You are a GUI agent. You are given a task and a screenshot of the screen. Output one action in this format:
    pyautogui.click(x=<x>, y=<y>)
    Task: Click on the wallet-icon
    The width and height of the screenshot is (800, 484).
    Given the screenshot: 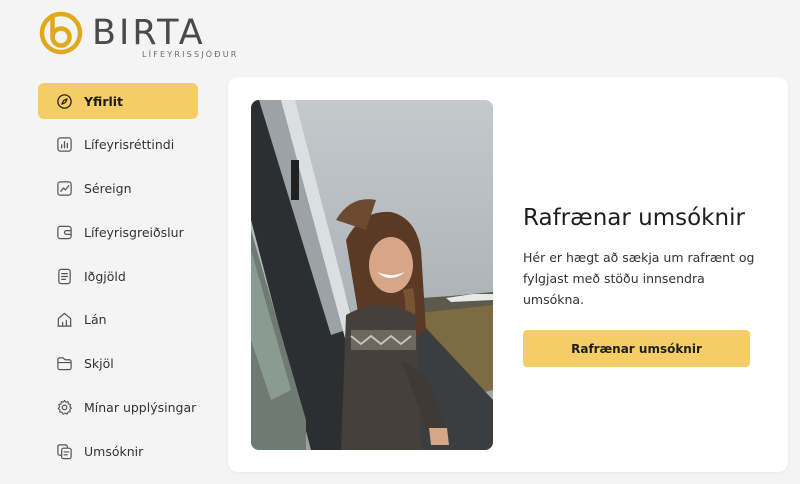 What is the action you would take?
    pyautogui.click(x=64, y=232)
    